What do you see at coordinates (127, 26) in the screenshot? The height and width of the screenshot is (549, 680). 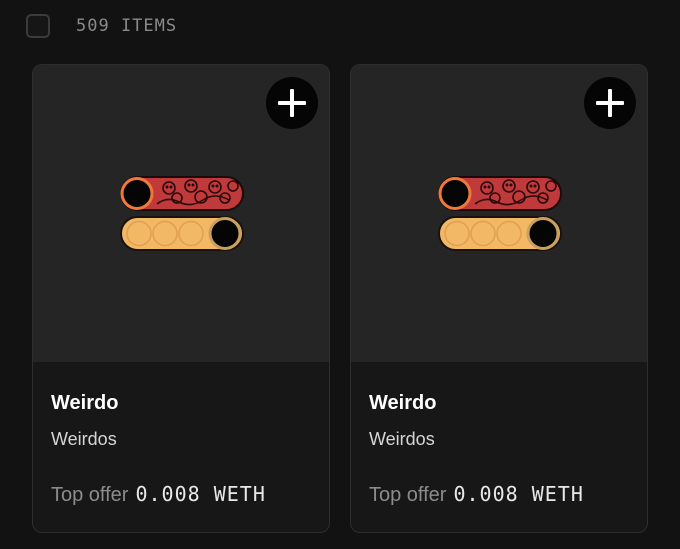 I see `items-count: 509 ITEMS` at bounding box center [127, 26].